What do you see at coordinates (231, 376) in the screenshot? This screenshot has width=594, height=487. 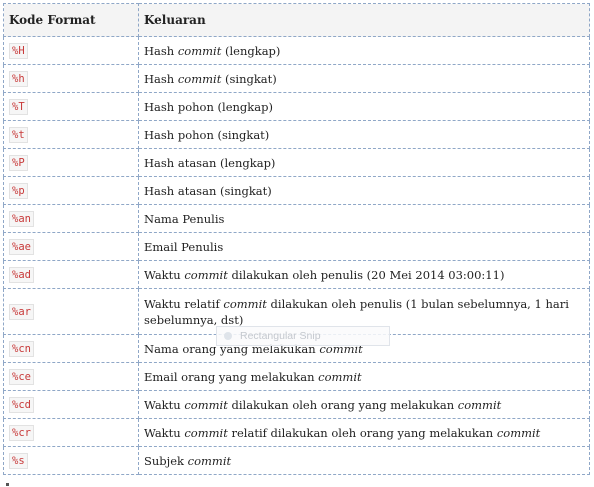 I see `description-text: Email orang yang melakukan` at bounding box center [231, 376].